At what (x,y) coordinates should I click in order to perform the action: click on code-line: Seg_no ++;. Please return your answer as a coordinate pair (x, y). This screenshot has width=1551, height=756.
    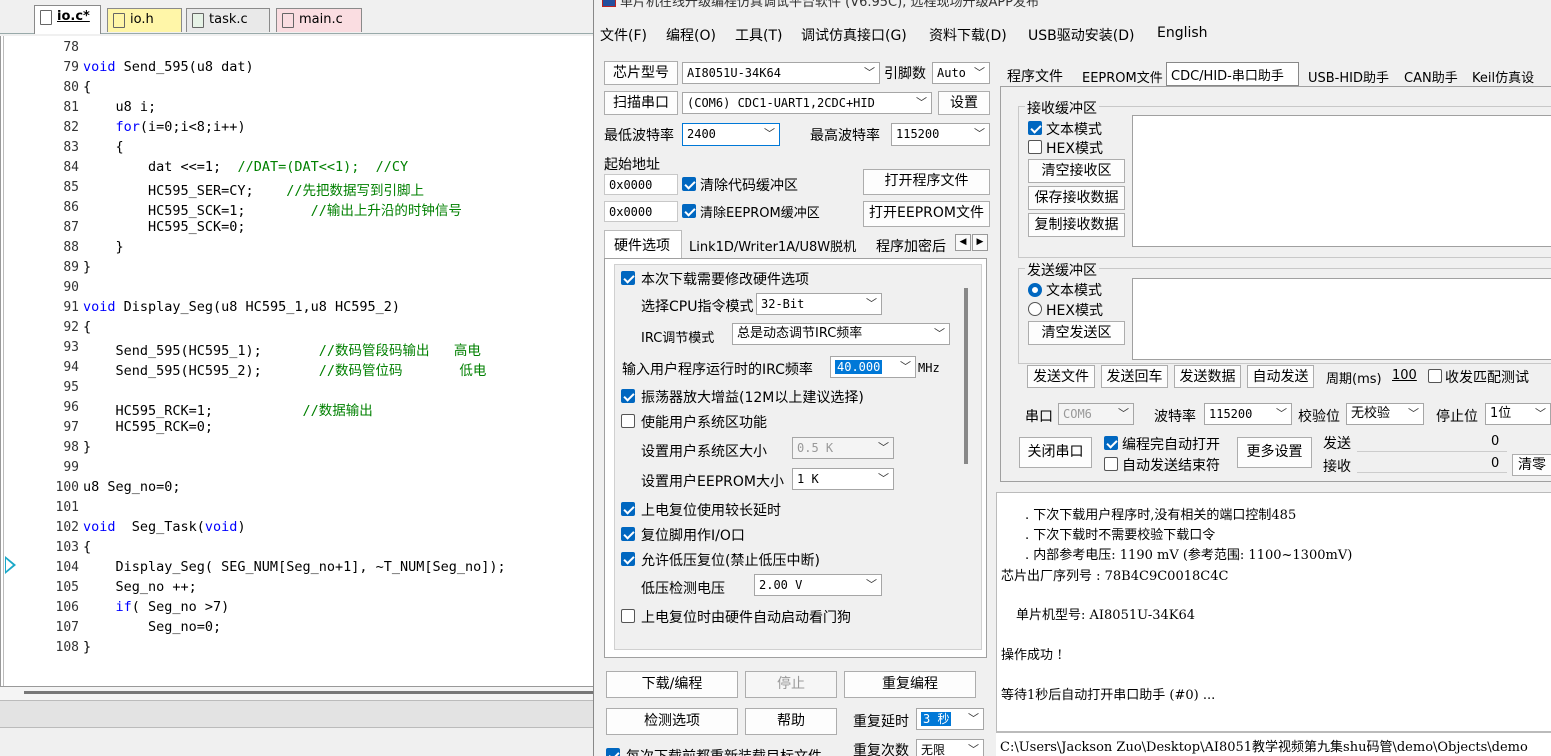
    Looking at the image, I should click on (140, 587).